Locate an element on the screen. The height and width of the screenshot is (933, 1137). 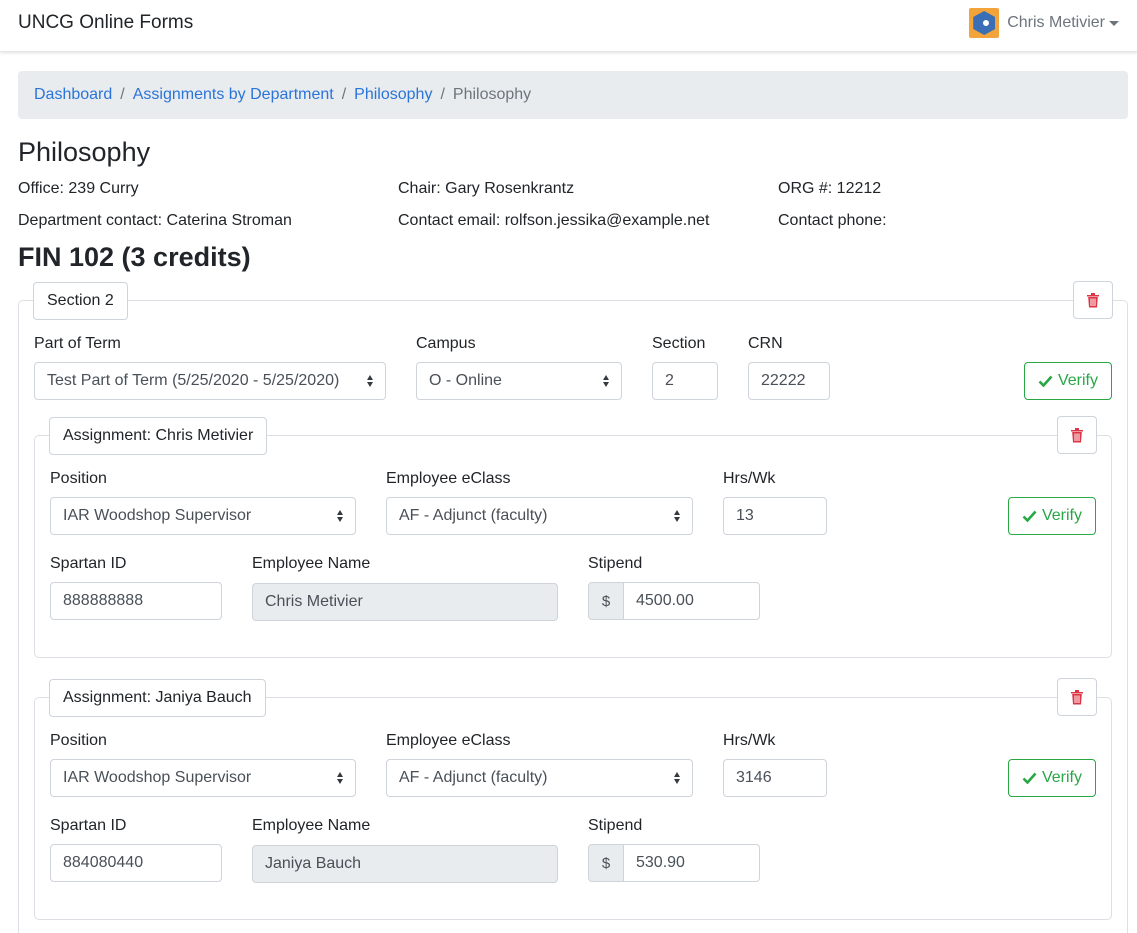
office-info: Office: 239 Curry is located at coordinates (78, 188).